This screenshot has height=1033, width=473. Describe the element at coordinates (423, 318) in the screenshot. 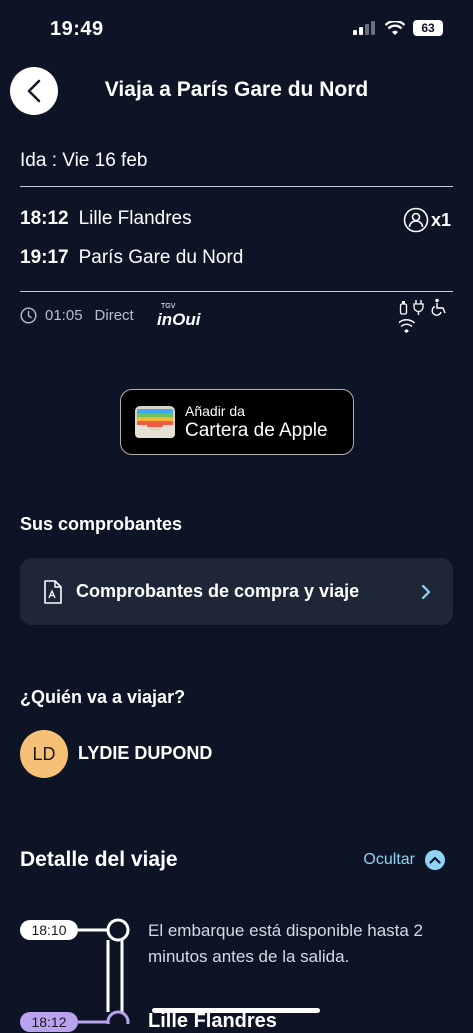

I see `amenities` at that location.